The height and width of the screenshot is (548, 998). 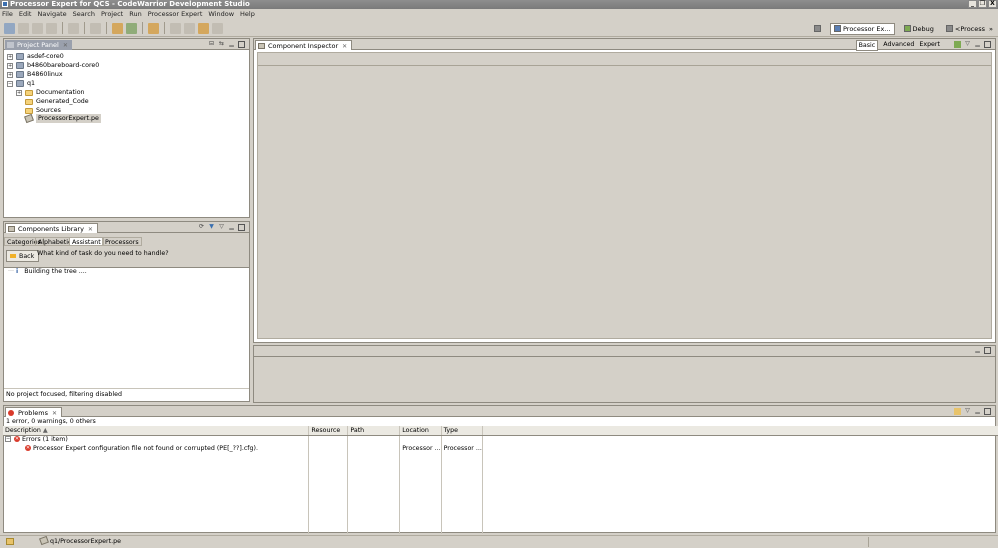 What do you see at coordinates (33, 412) in the screenshot?
I see `tab-problems: Problems ✕` at bounding box center [33, 412].